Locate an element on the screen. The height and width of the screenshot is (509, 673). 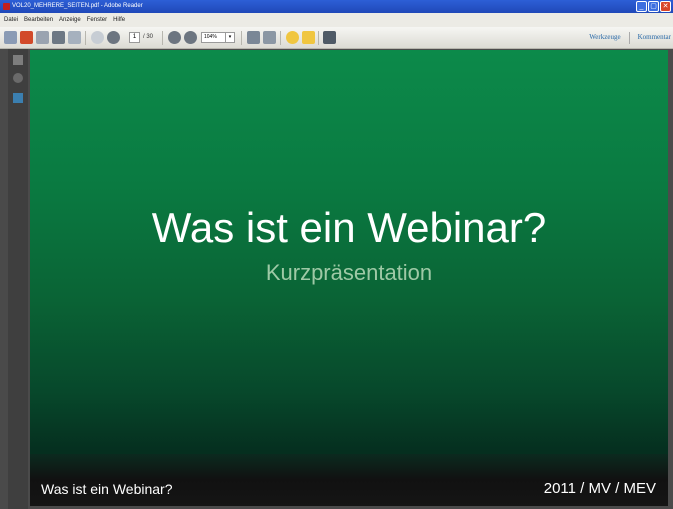
zoom-out-icon is located at coordinates (174, 37).